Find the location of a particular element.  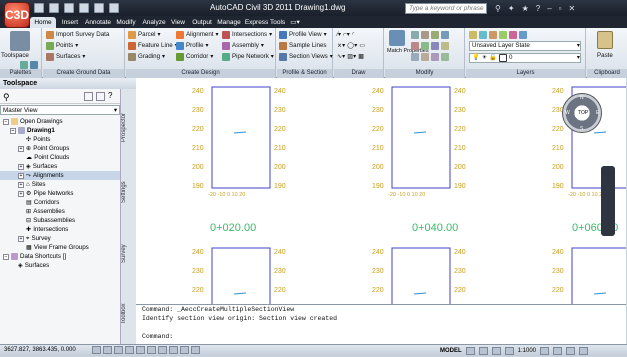

tab-view: View is located at coordinates (178, 22).